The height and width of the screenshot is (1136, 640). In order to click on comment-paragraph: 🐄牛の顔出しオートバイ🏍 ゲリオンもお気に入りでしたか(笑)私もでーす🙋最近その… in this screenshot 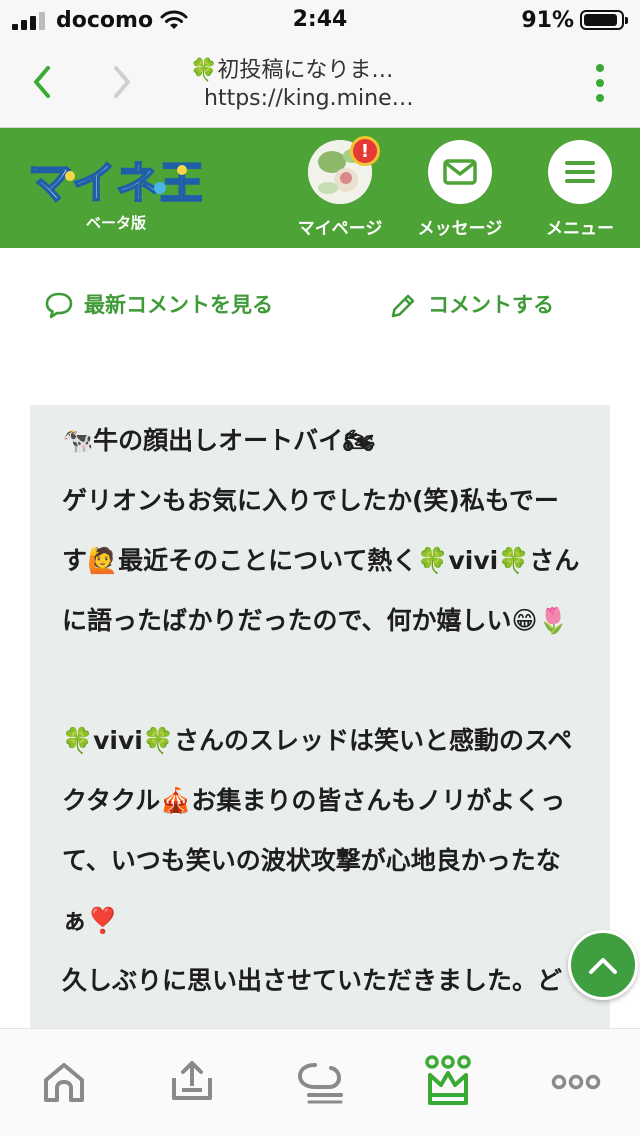, I will do `click(321, 530)`.